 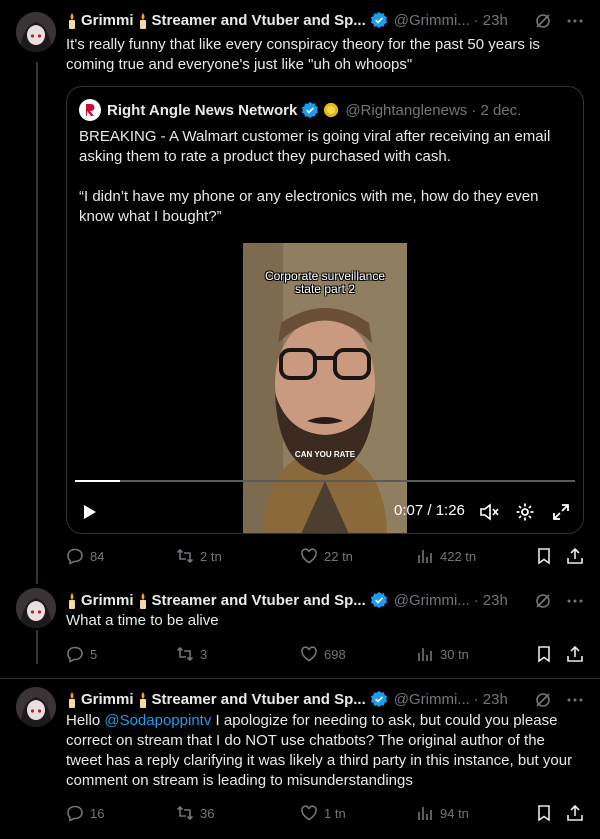 I want to click on views-count: 94 tn, so click(x=454, y=813).